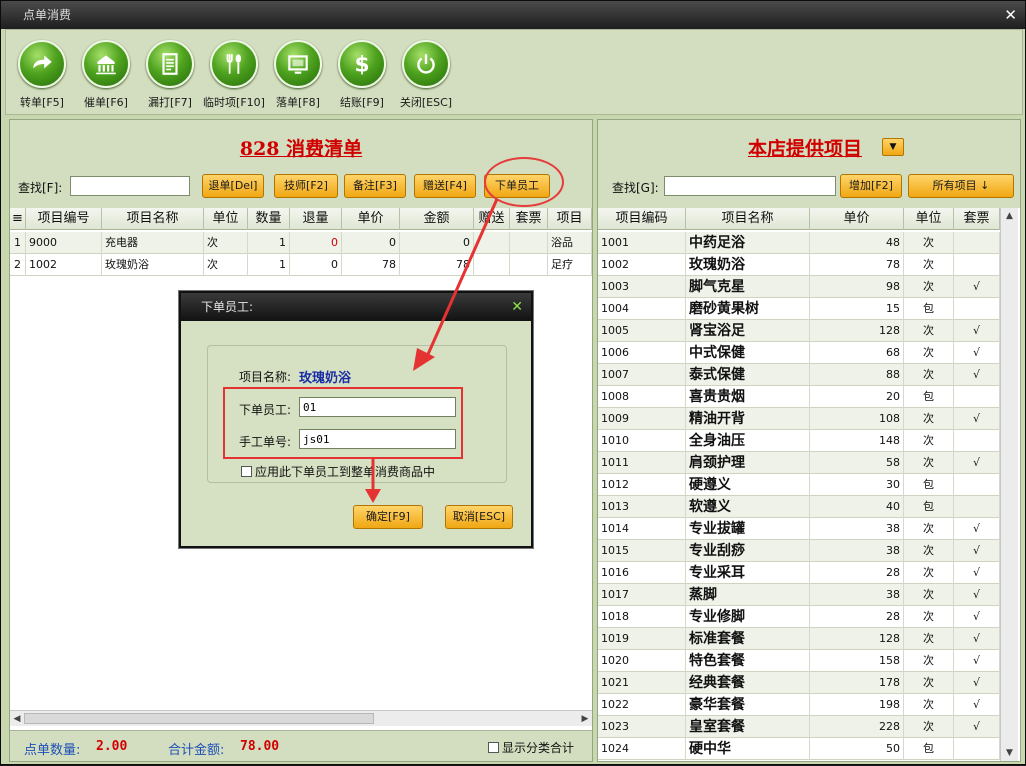  What do you see at coordinates (585, 719) in the screenshot?
I see `scroll-right-icon: ▶` at bounding box center [585, 719].